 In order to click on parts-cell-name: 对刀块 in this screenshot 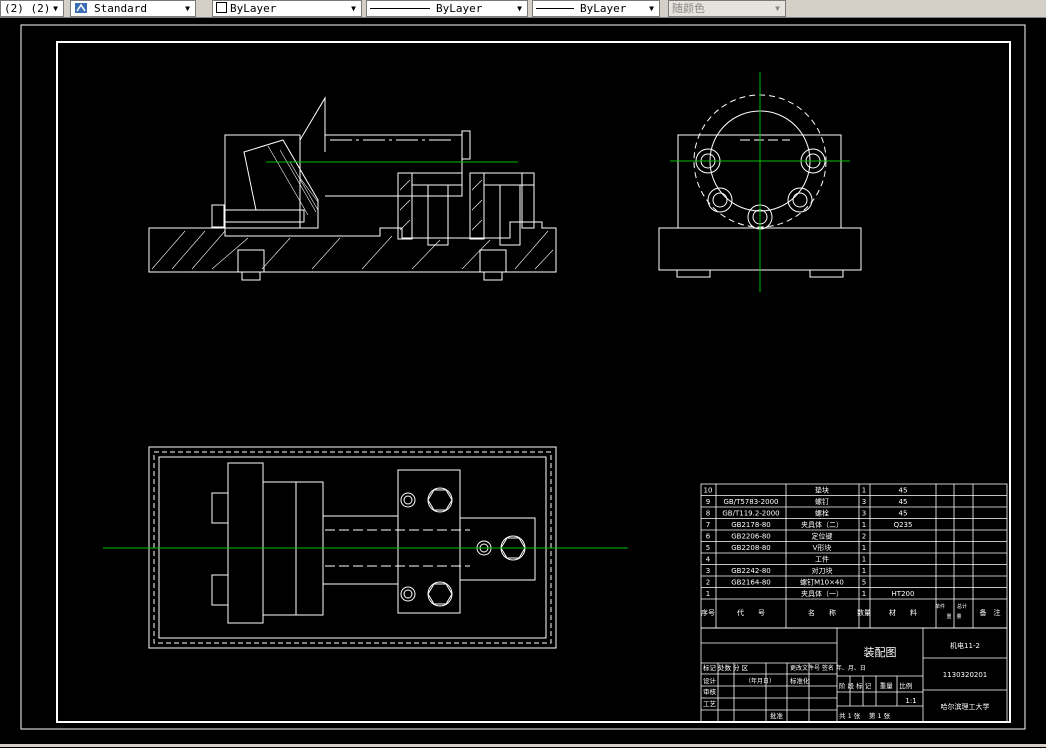, I will do `click(822, 570)`.